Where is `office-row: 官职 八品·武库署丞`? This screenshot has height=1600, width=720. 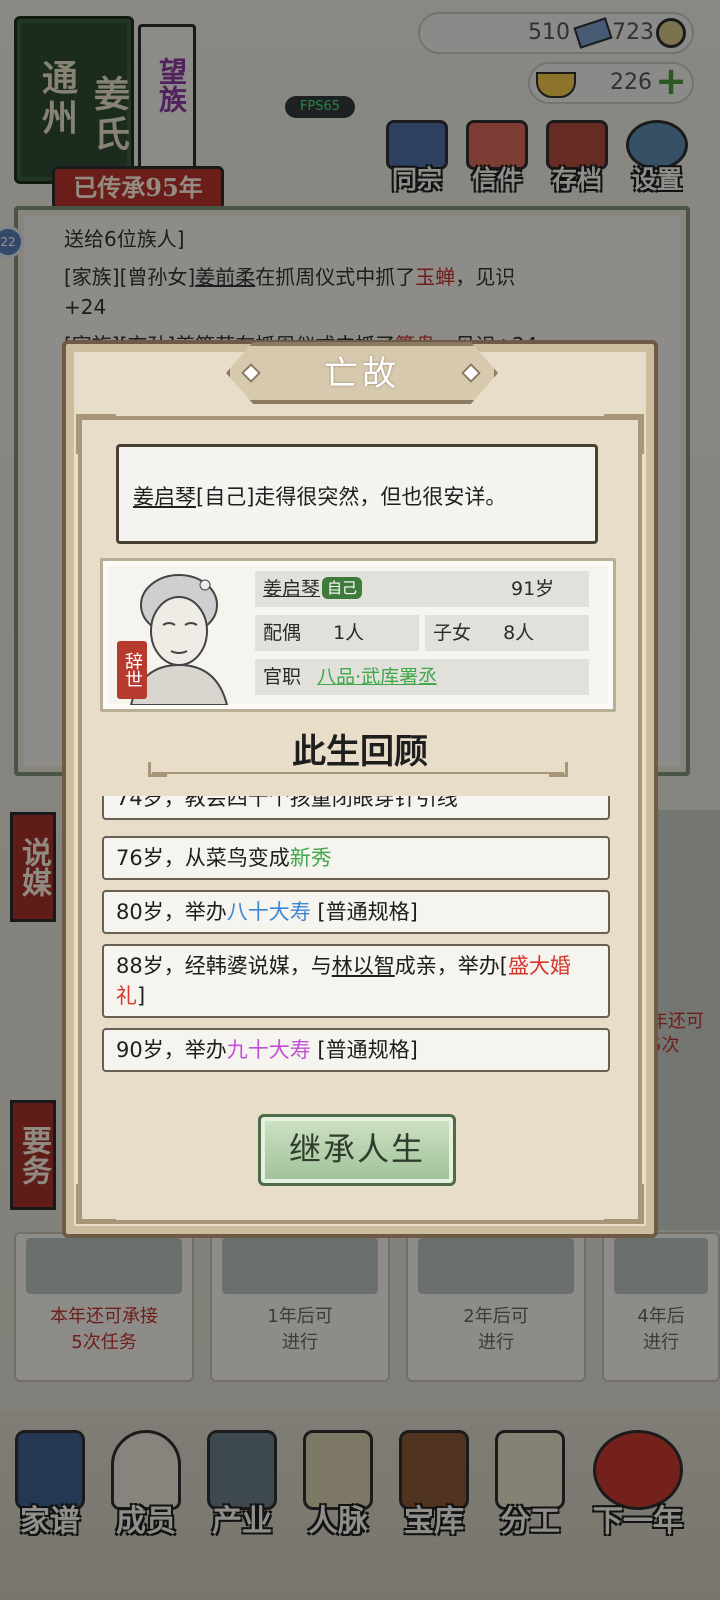
office-row: 官职 八品·武库署丞 is located at coordinates (422, 677).